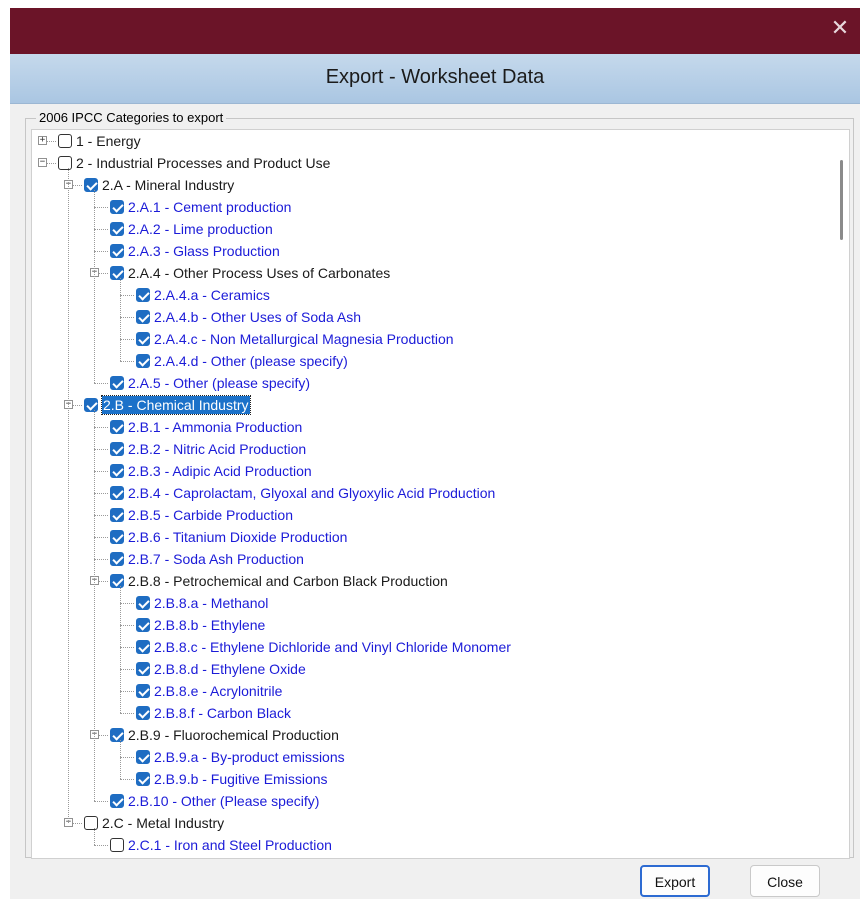 The height and width of the screenshot is (899, 860). Describe the element at coordinates (427, 537) in the screenshot. I see `tree-node: 2.B.6 - Titanium Dioxide Production` at that location.